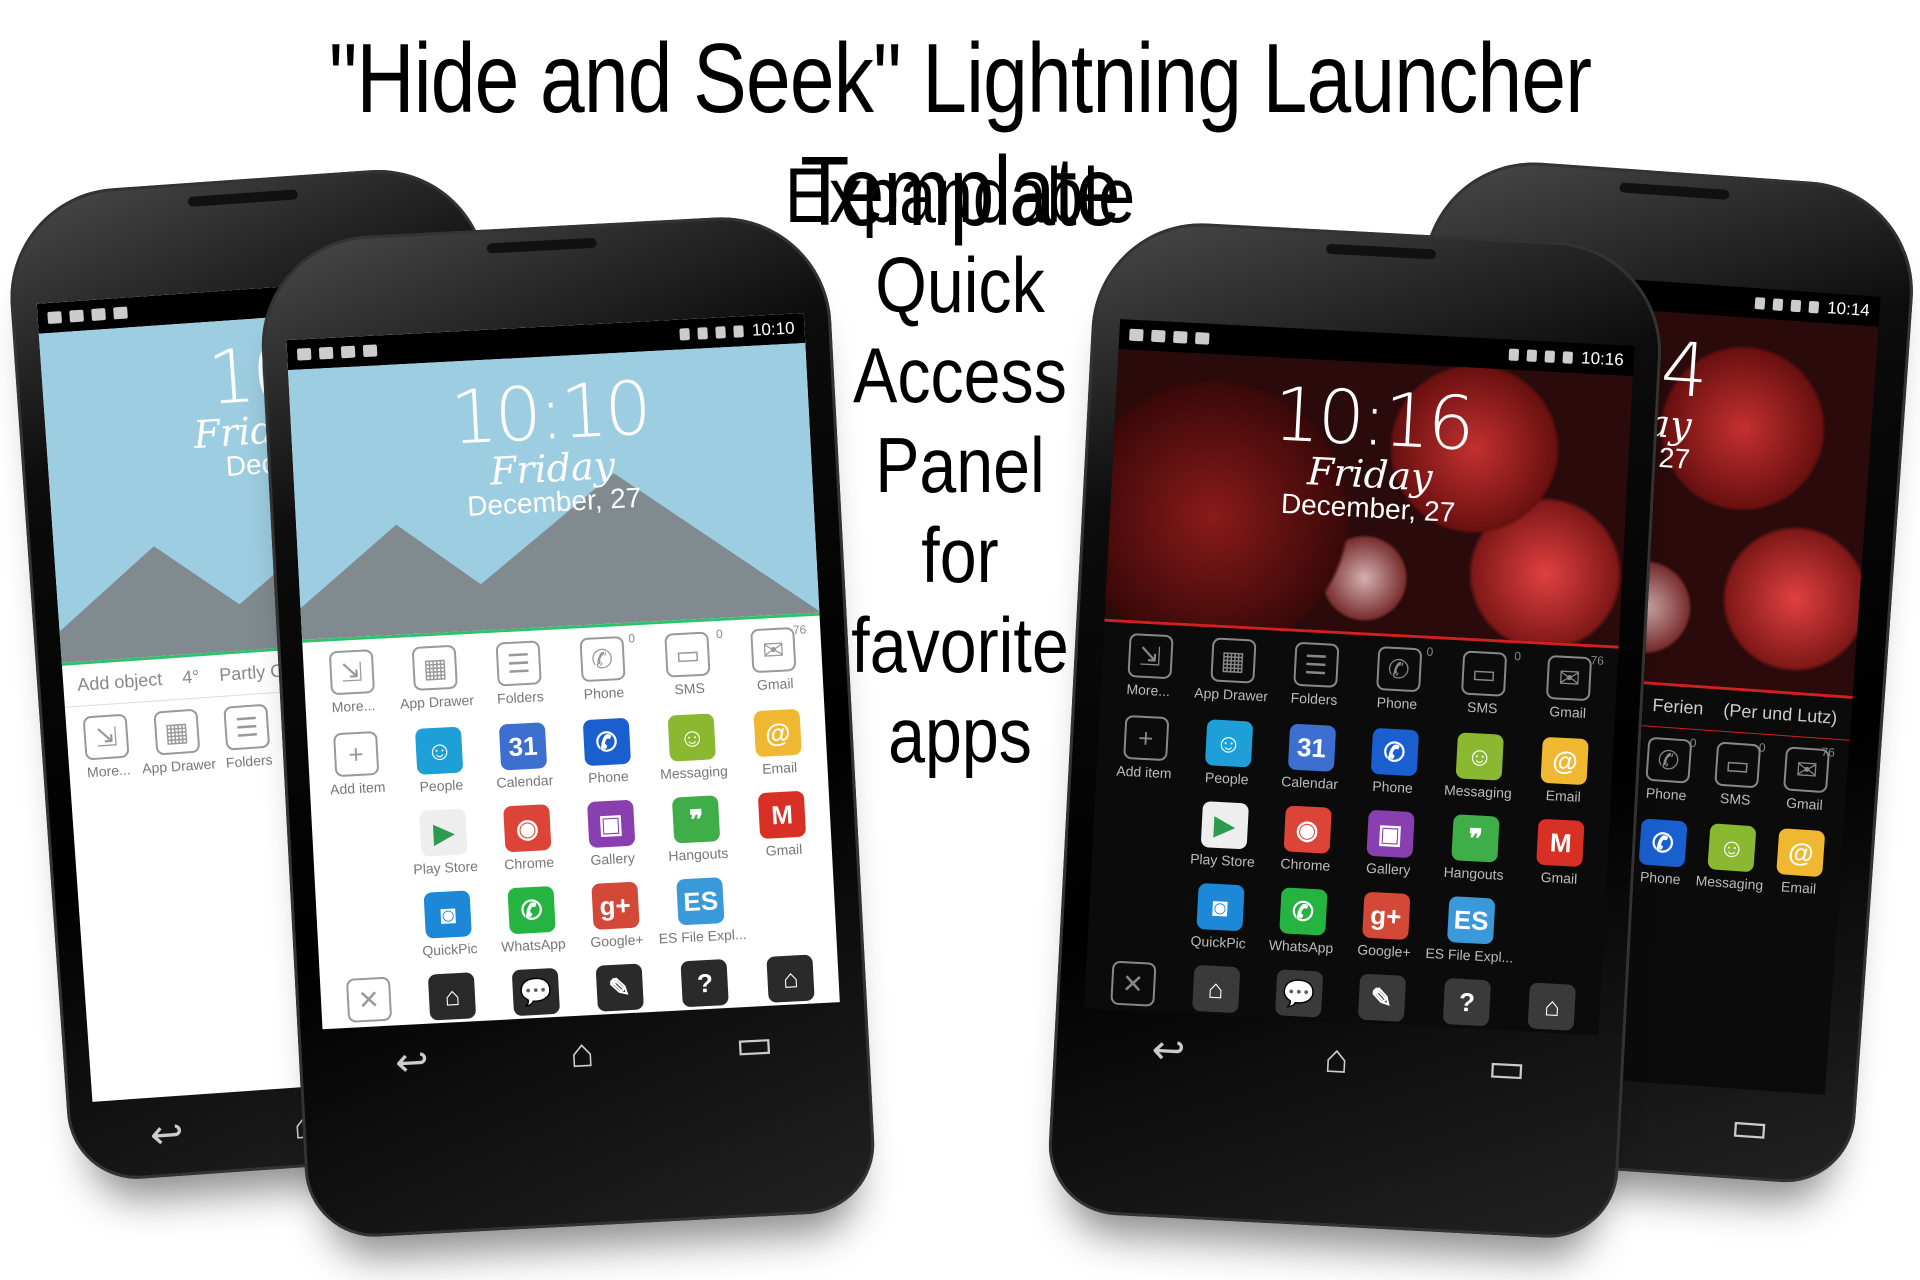 Image resolution: width=1920 pixels, height=1280 pixels. I want to click on app-label: Play Store, so click(1222, 860).